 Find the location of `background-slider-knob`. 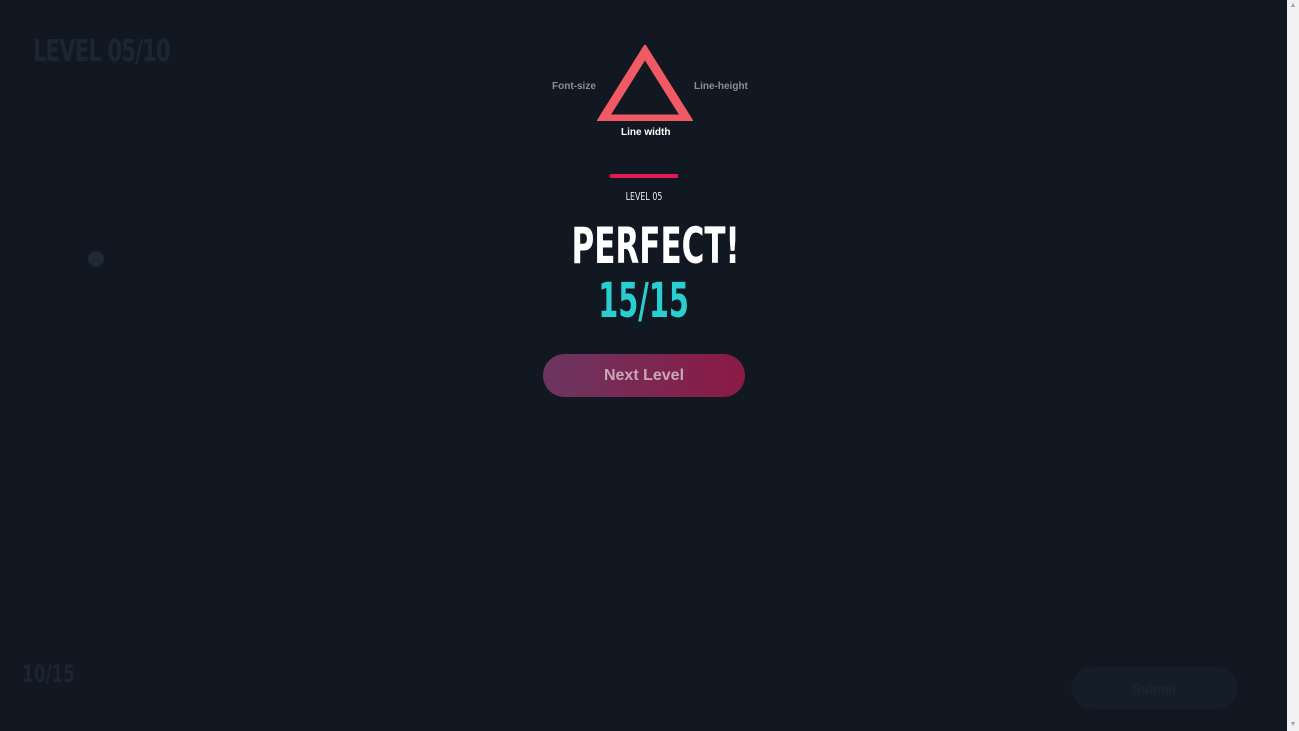

background-slider-knob is located at coordinates (96, 259).